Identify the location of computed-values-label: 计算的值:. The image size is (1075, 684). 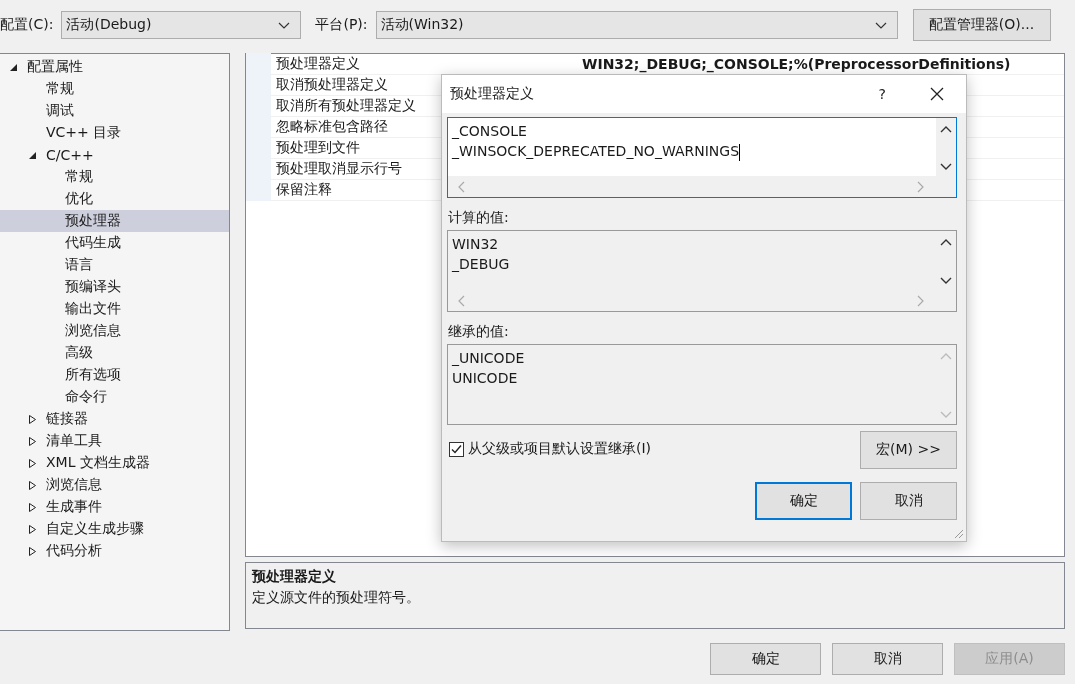
(478, 218).